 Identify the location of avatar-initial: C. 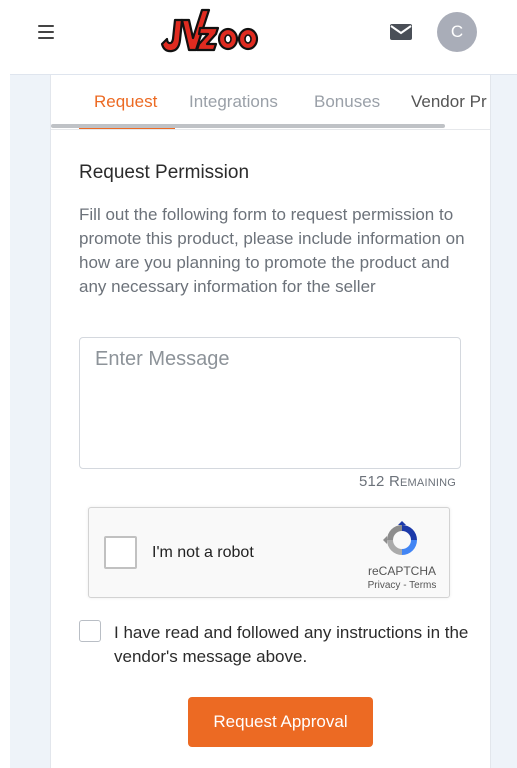
(457, 31).